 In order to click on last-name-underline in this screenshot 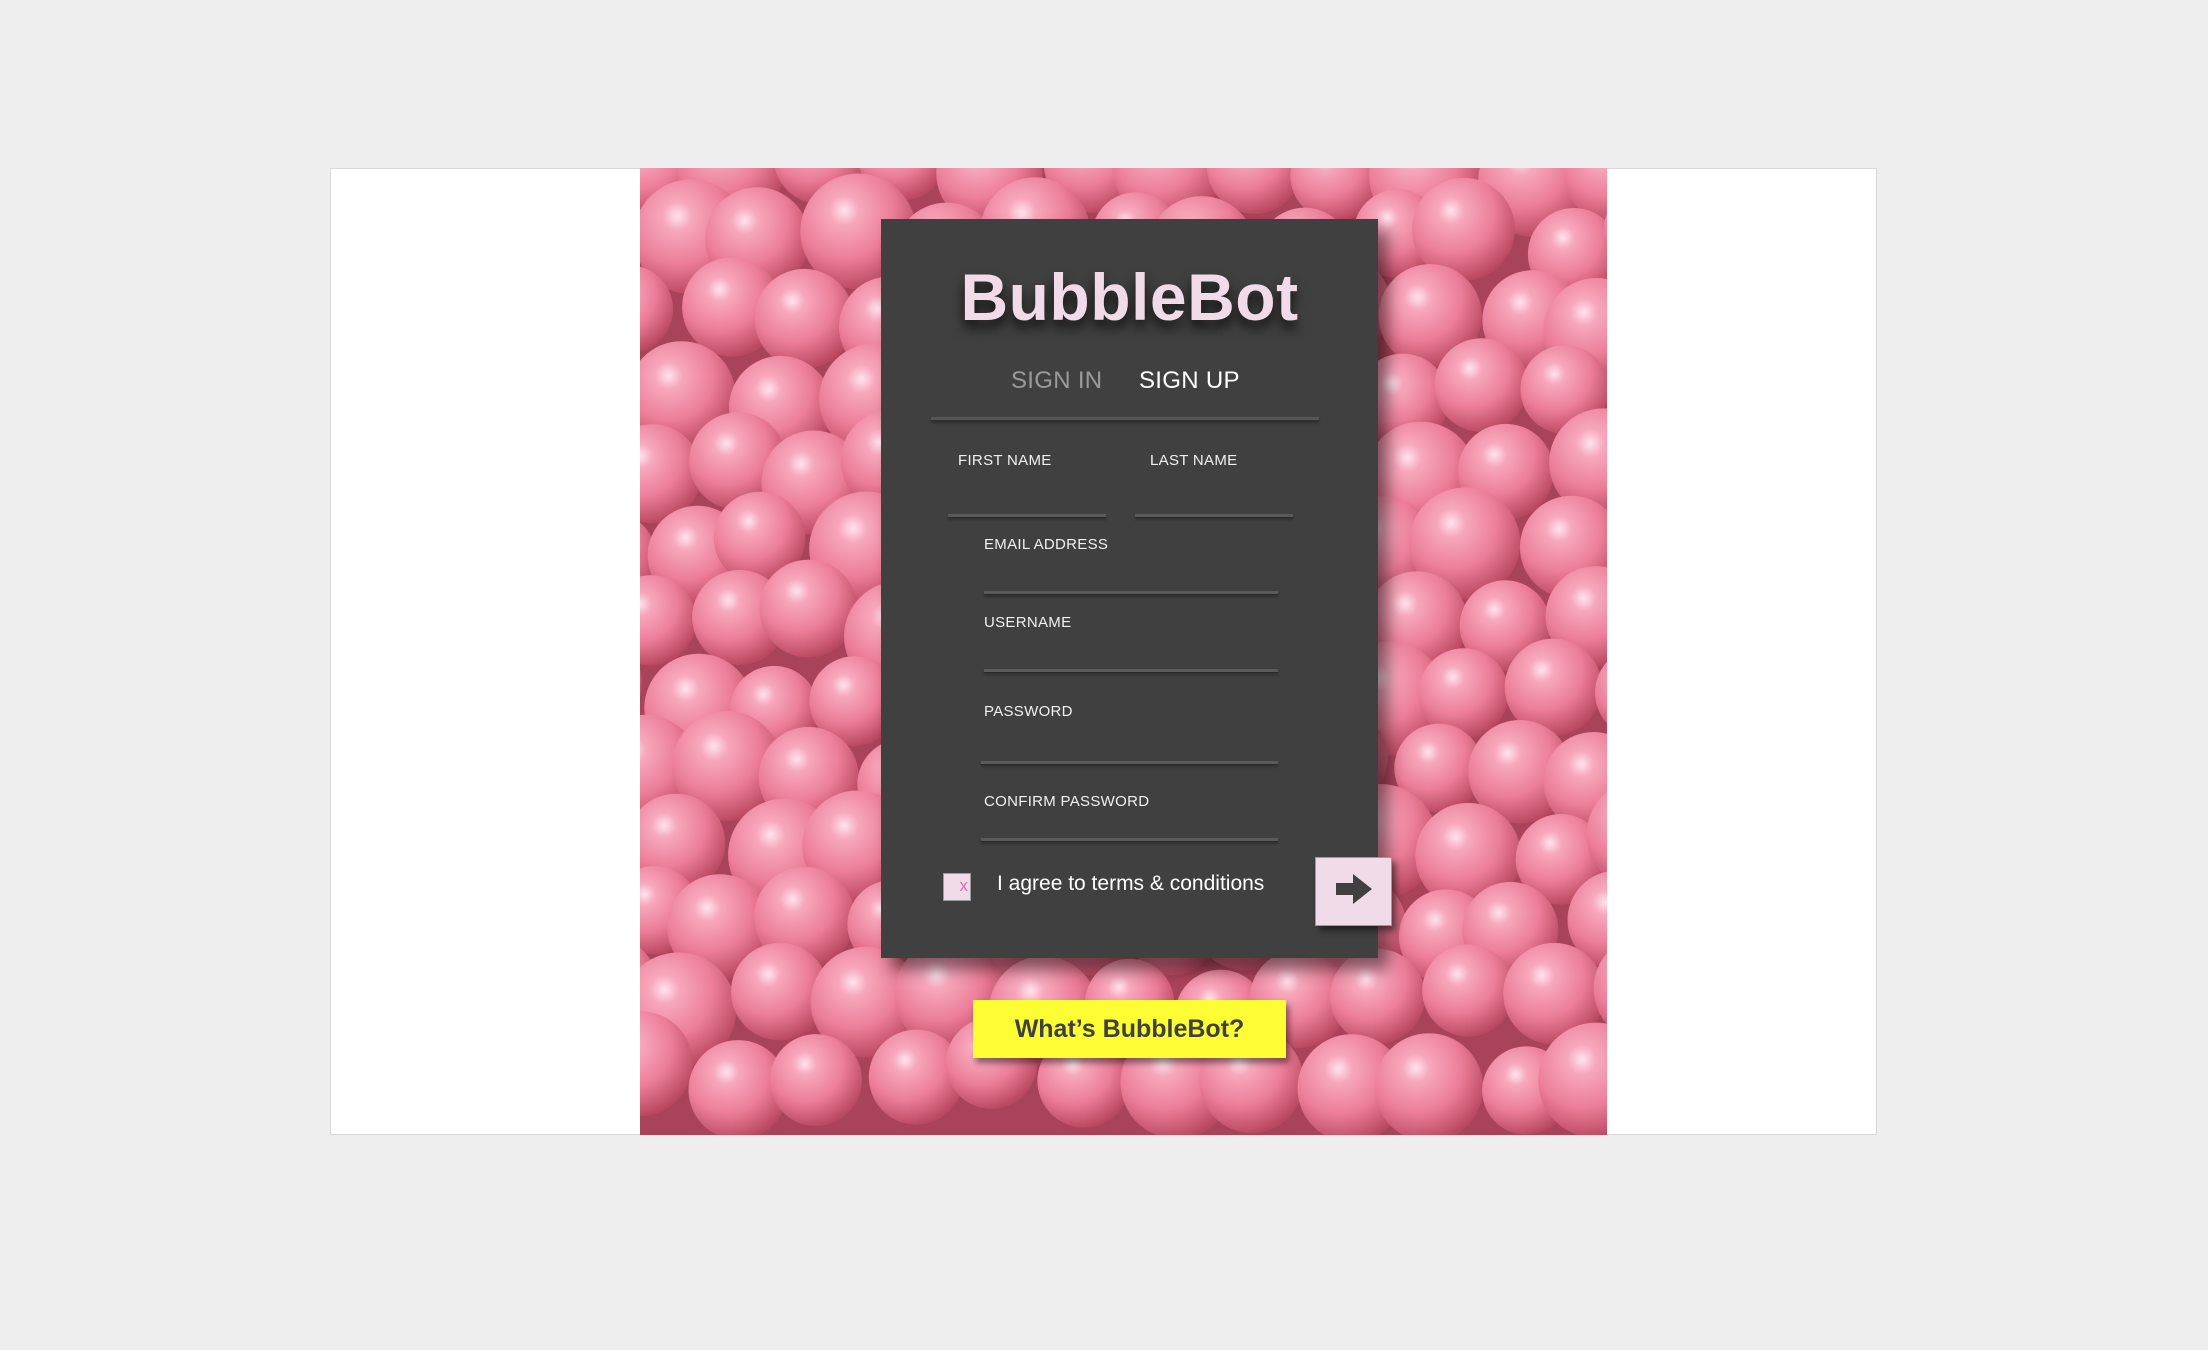, I will do `click(1214, 516)`.